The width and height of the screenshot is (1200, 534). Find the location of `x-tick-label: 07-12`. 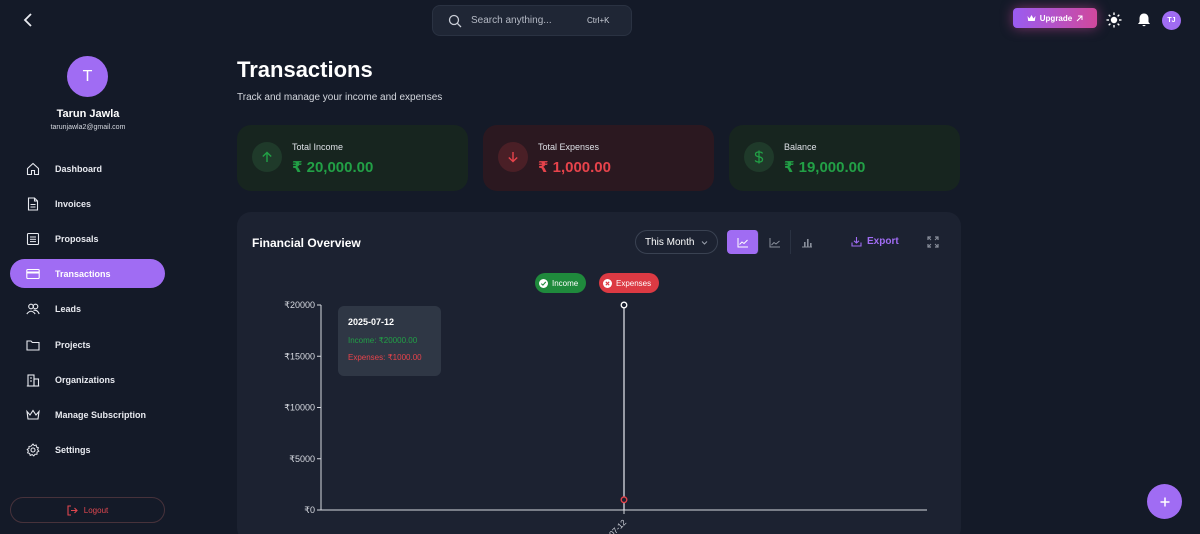

x-tick-label: 07-12 is located at coordinates (617, 525).